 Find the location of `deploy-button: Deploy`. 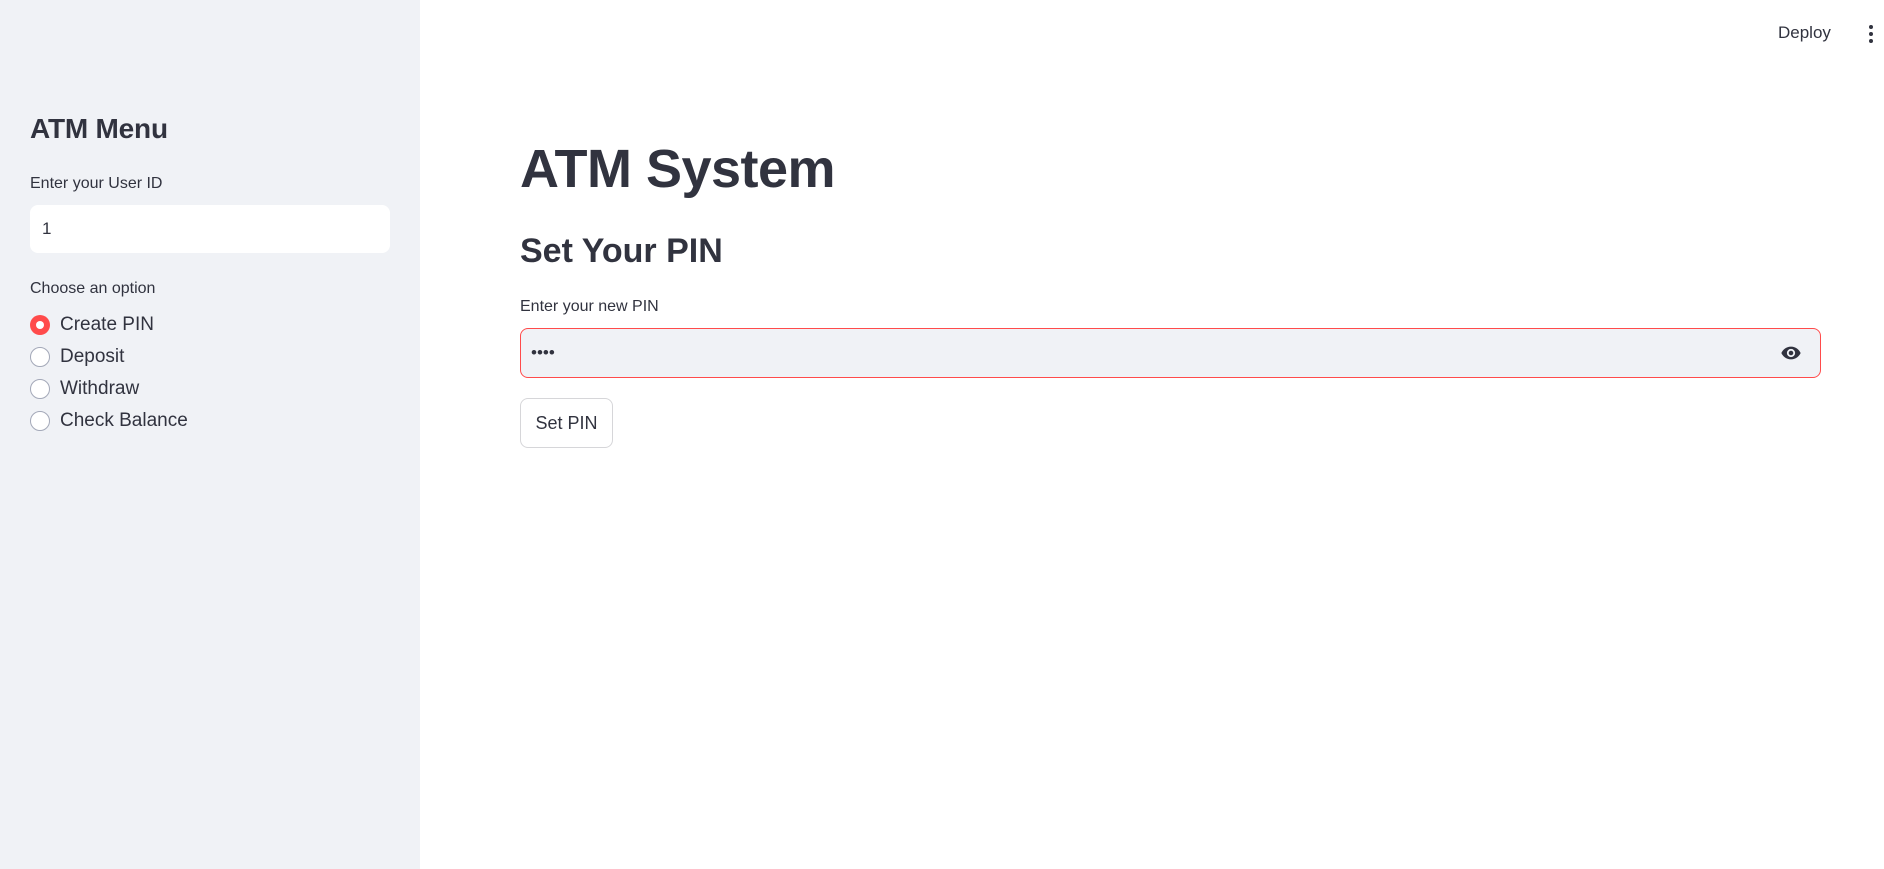

deploy-button: Deploy is located at coordinates (1804, 33).